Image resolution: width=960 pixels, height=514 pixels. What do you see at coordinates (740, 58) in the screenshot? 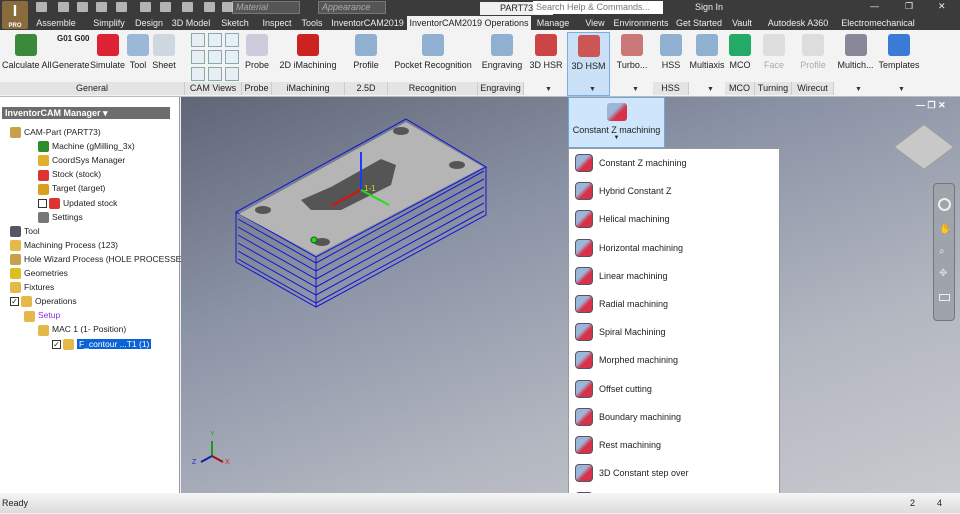
I see `ribbon-button-mco: MCO` at bounding box center [740, 58].